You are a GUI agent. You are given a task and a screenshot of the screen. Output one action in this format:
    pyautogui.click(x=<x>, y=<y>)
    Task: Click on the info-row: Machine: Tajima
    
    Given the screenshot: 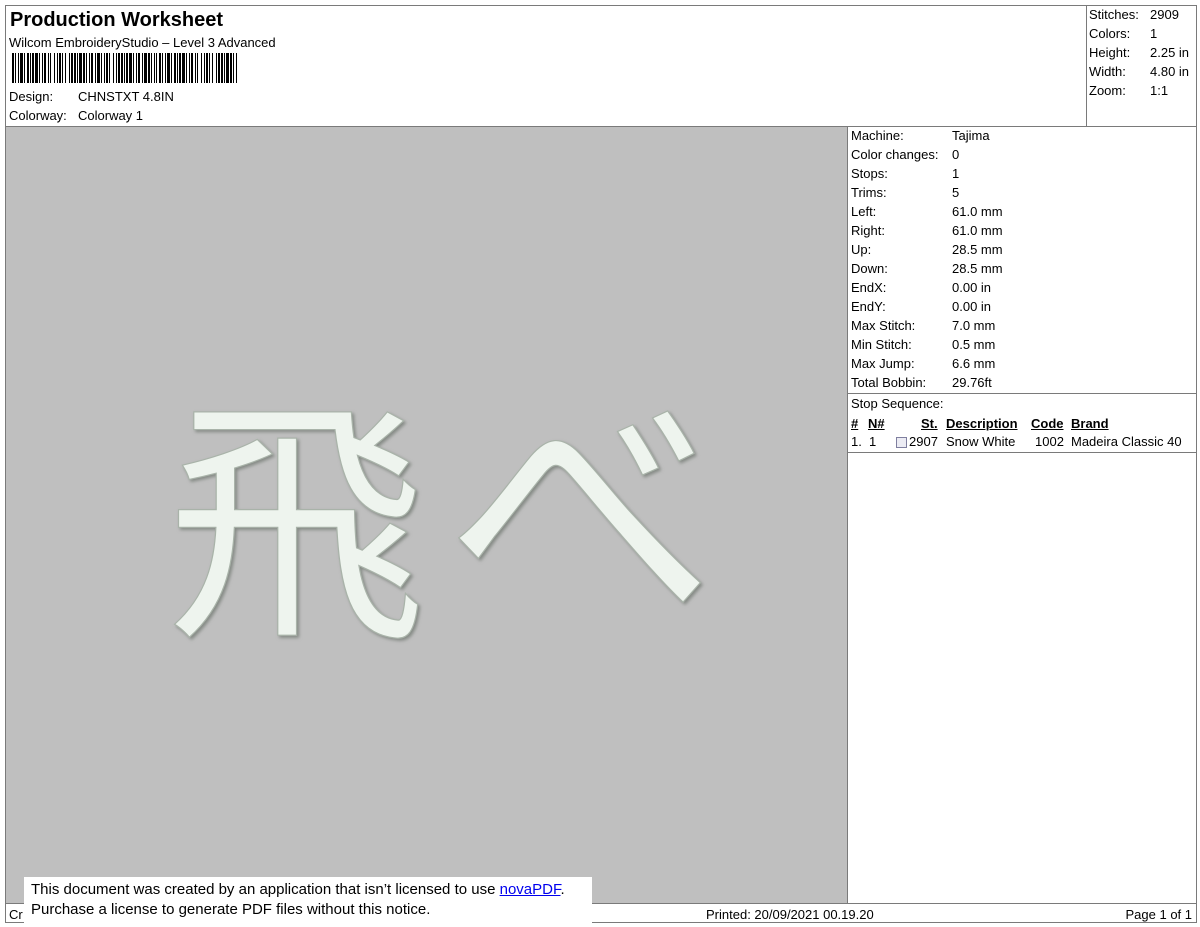 What is the action you would take?
    pyautogui.click(x=920, y=135)
    